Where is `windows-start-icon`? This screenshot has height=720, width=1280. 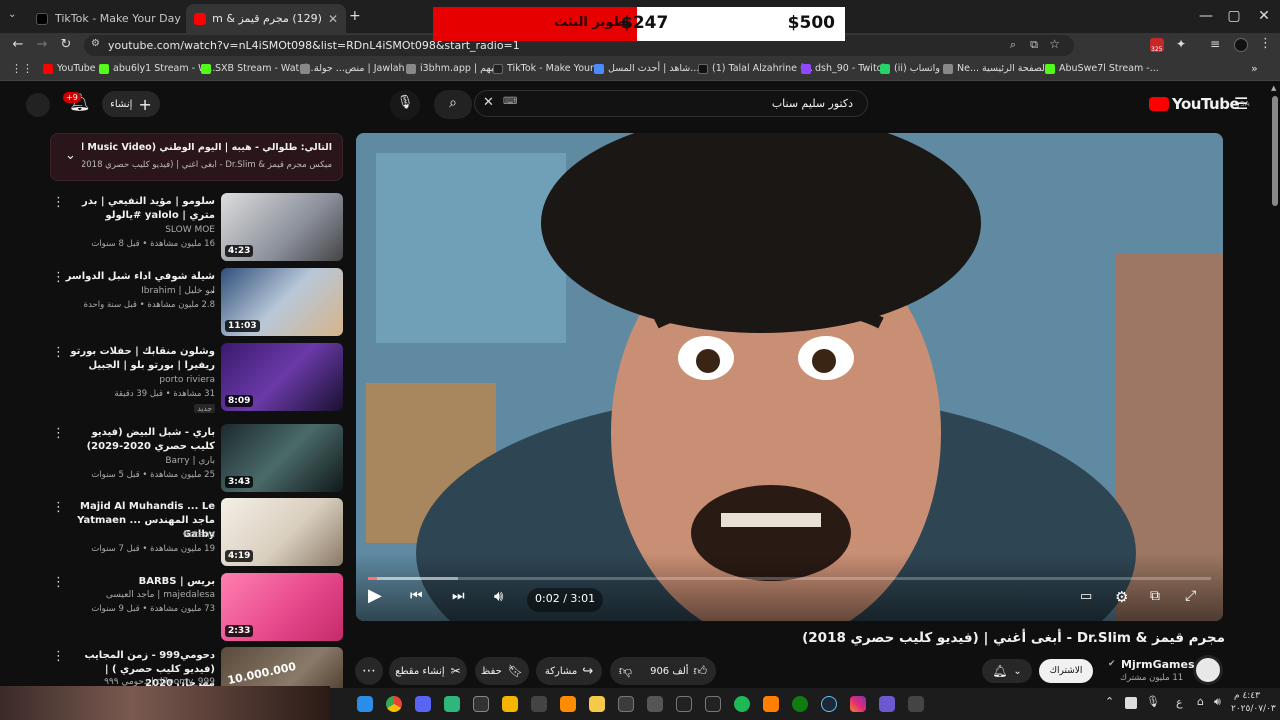 windows-start-icon is located at coordinates (365, 704).